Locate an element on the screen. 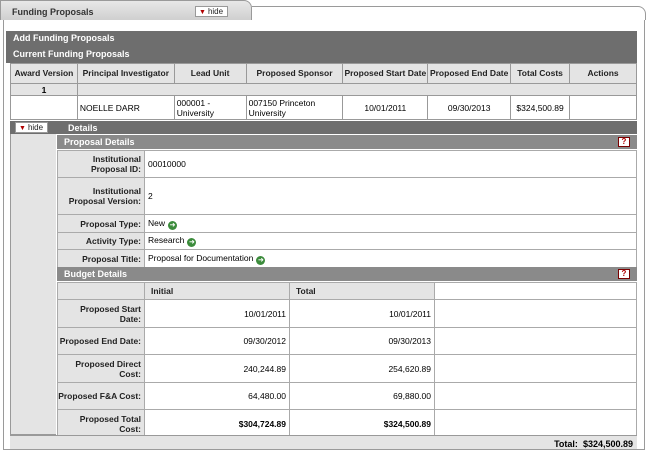  list-item: Proposal Type: New ➜ is located at coordinates (347, 223).